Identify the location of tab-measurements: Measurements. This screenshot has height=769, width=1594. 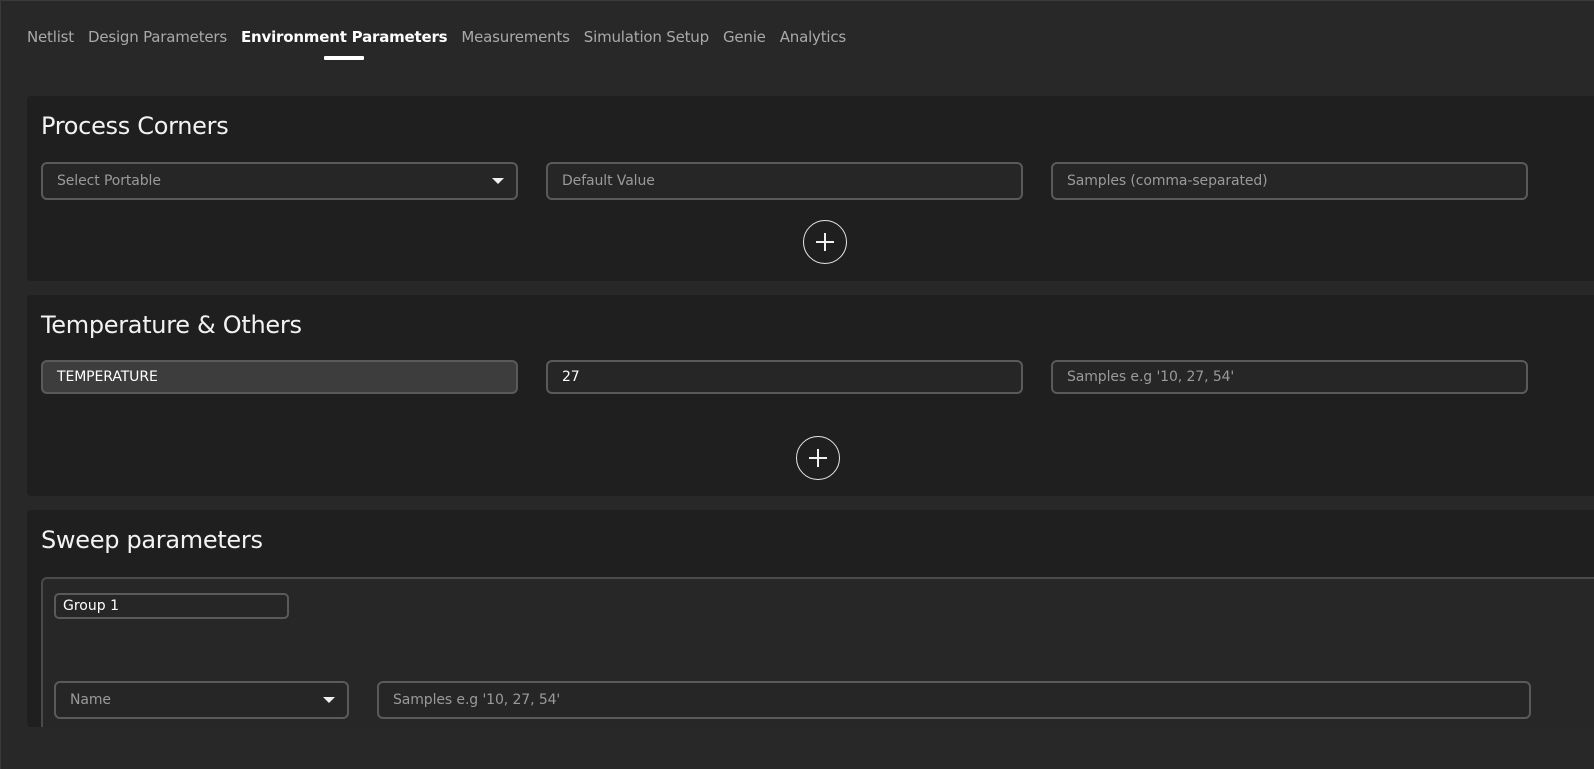
(515, 23).